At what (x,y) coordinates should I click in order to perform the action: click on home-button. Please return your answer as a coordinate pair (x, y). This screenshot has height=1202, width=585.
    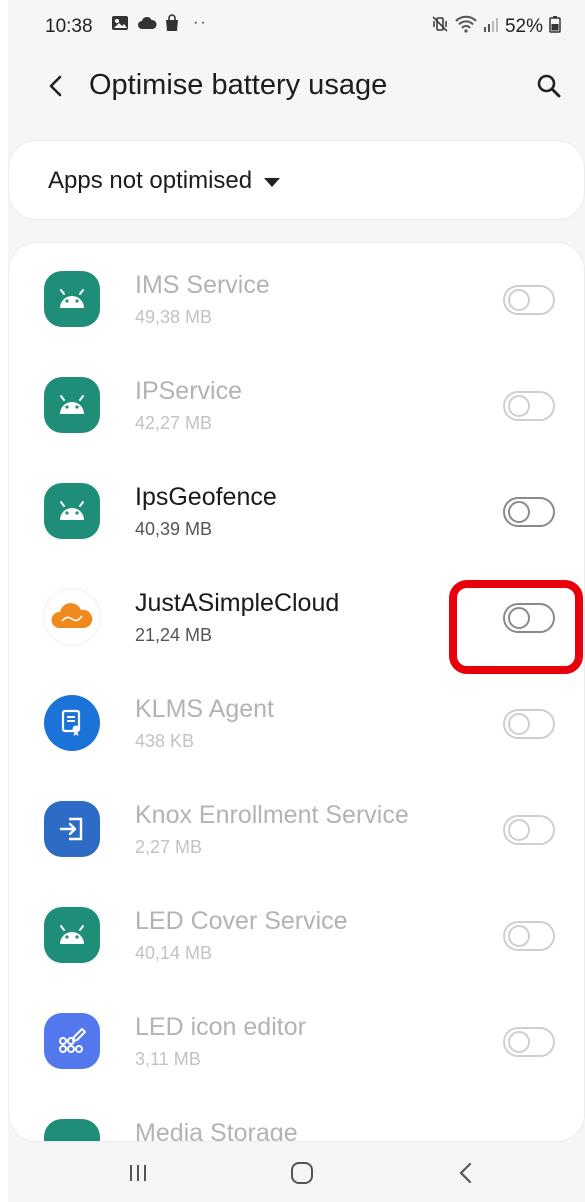
    Looking at the image, I should click on (302, 1175).